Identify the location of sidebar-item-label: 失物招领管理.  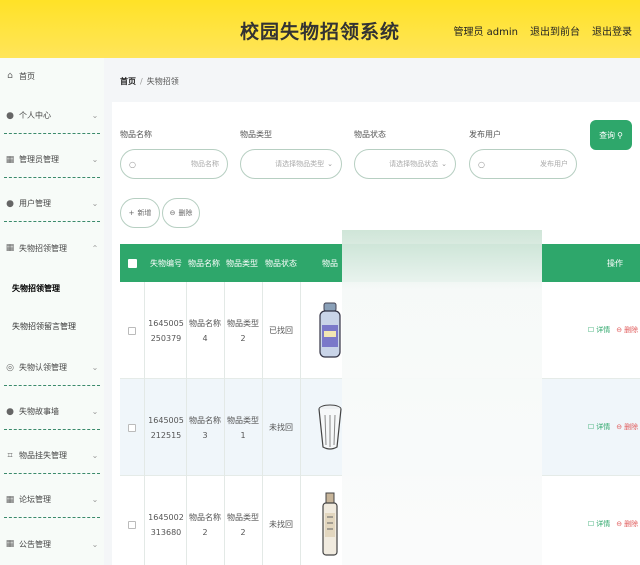
(43, 248).